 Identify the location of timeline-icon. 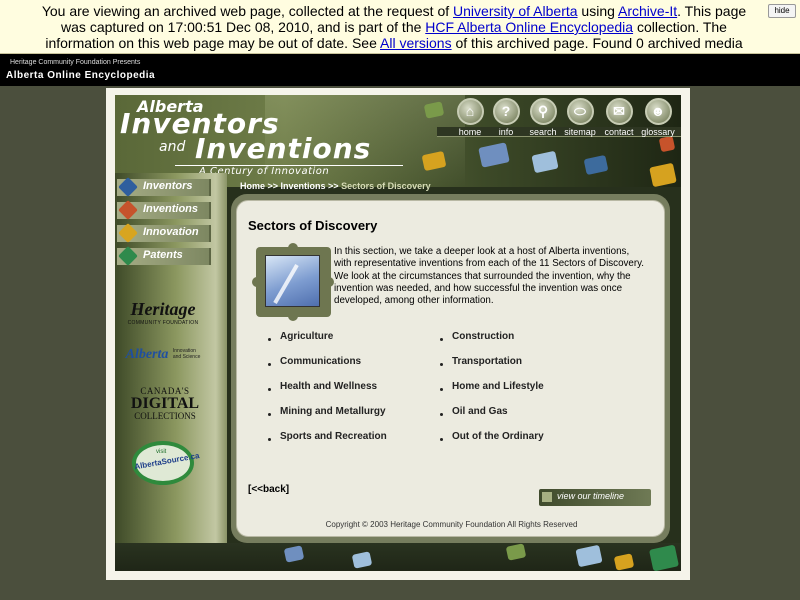
(547, 497).